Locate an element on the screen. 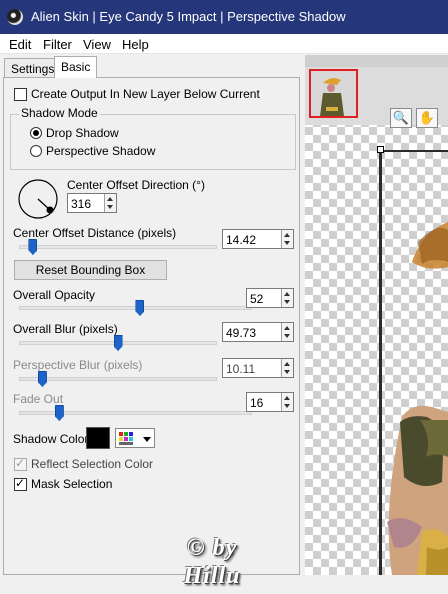 The image size is (448, 594). hand-tool-button: ✋ is located at coordinates (427, 118).